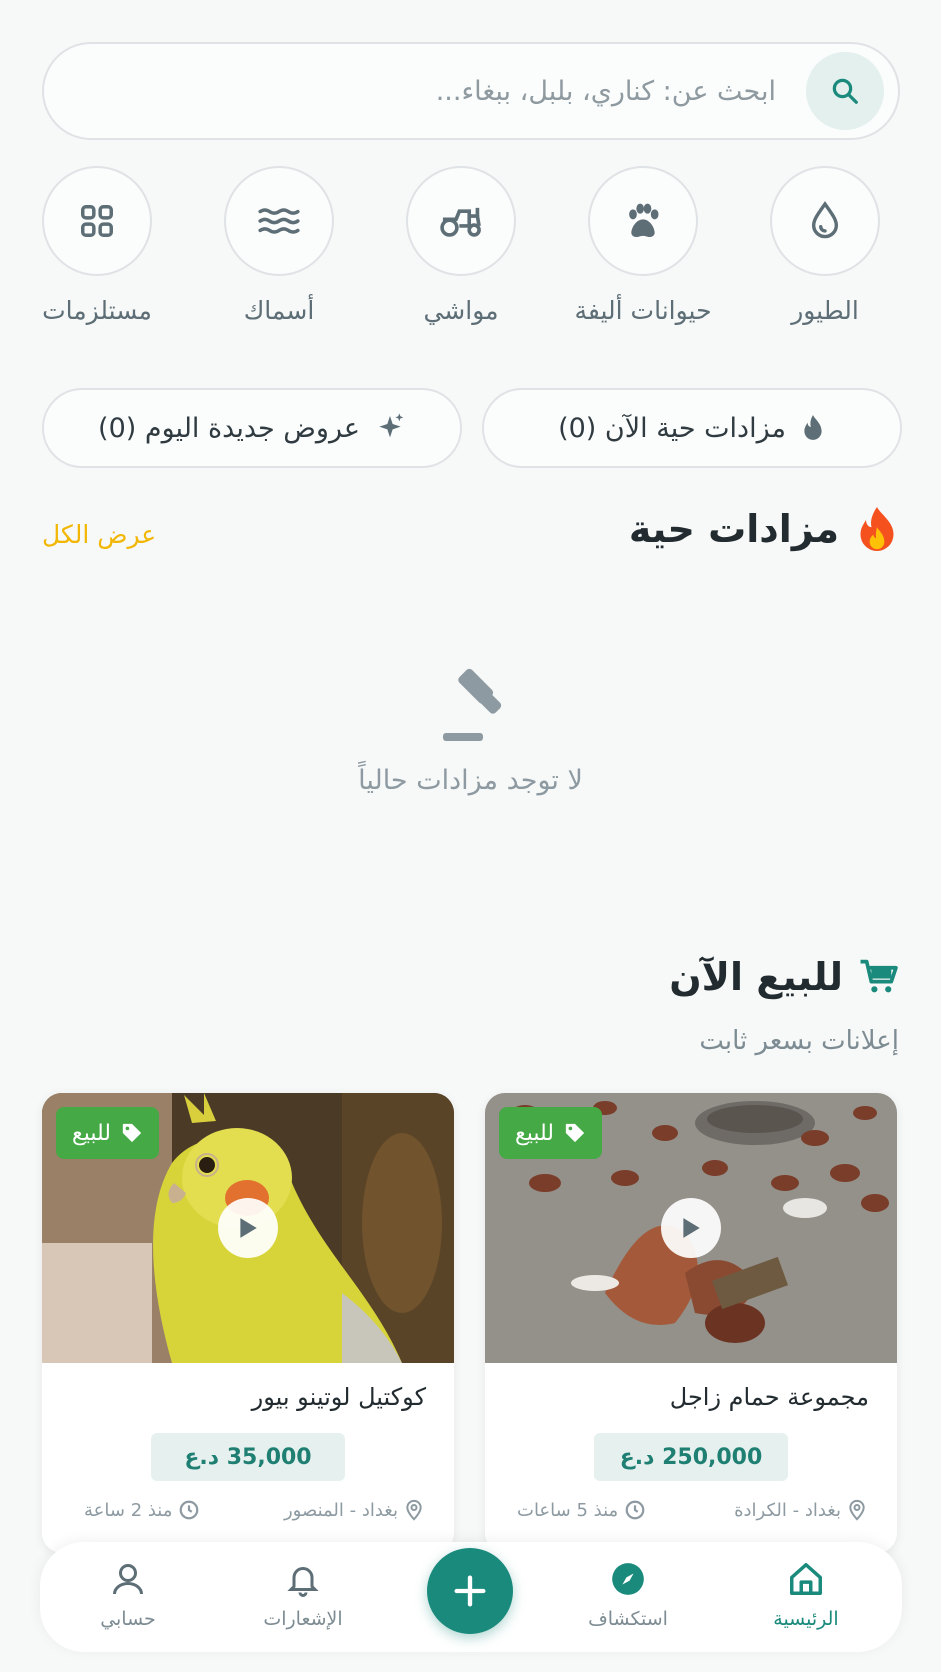 The image size is (941, 1672). Describe the element at coordinates (691, 1457) in the screenshot. I see `listing-price: 250,000 د.ع` at that location.